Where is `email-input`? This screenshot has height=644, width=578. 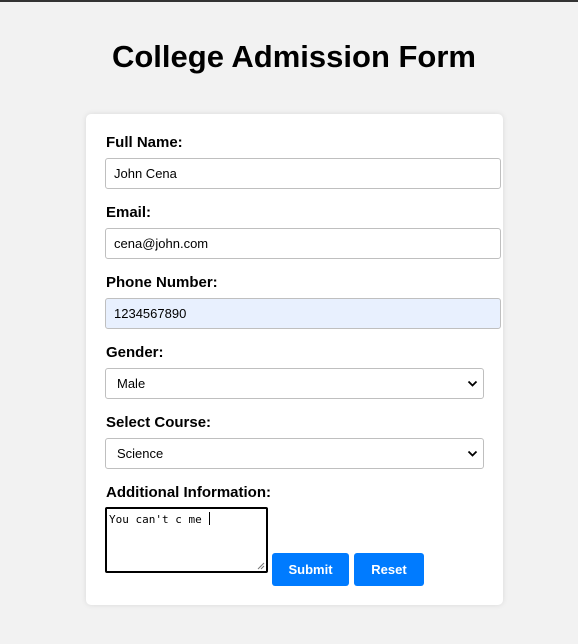 email-input is located at coordinates (303, 243).